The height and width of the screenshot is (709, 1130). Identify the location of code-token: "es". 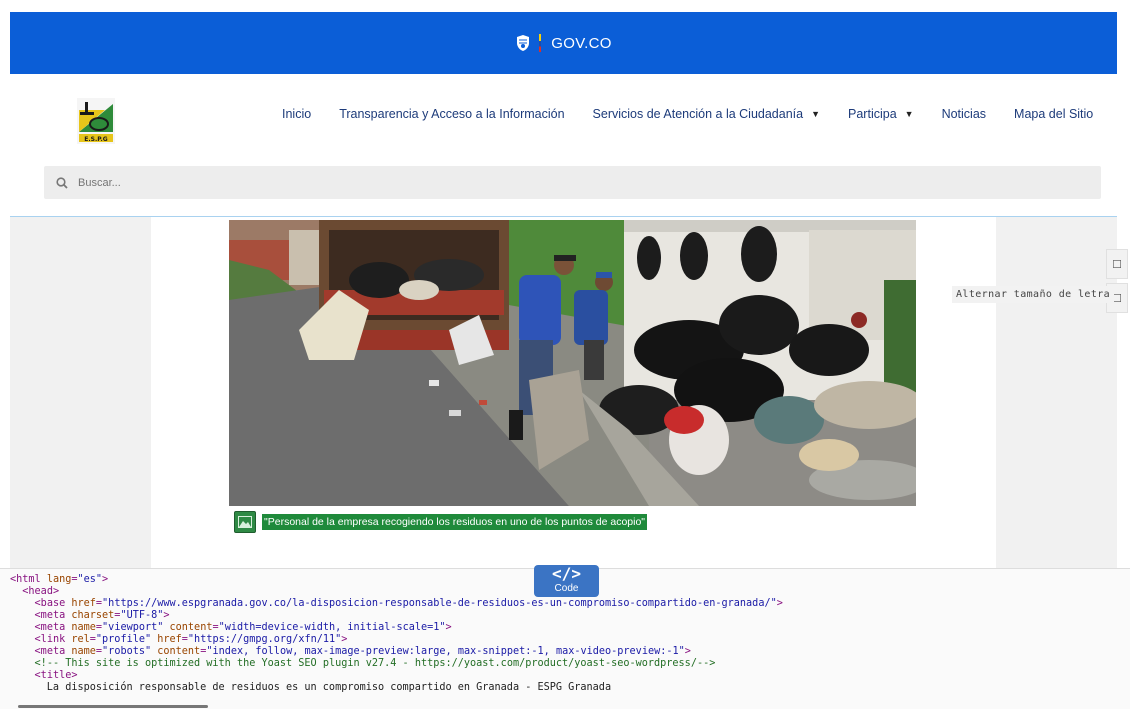
(90, 579).